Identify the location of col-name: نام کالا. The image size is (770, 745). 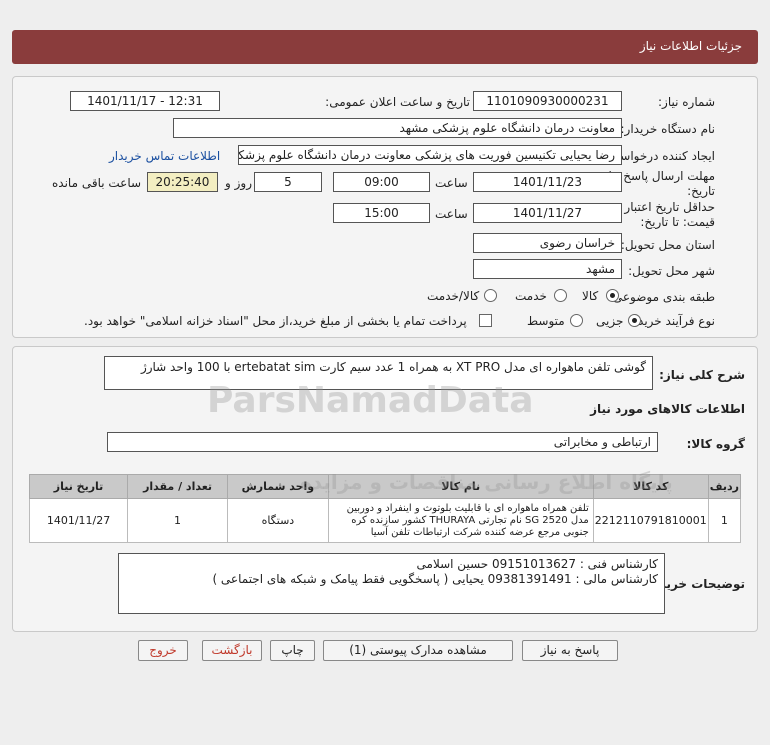
(460, 486).